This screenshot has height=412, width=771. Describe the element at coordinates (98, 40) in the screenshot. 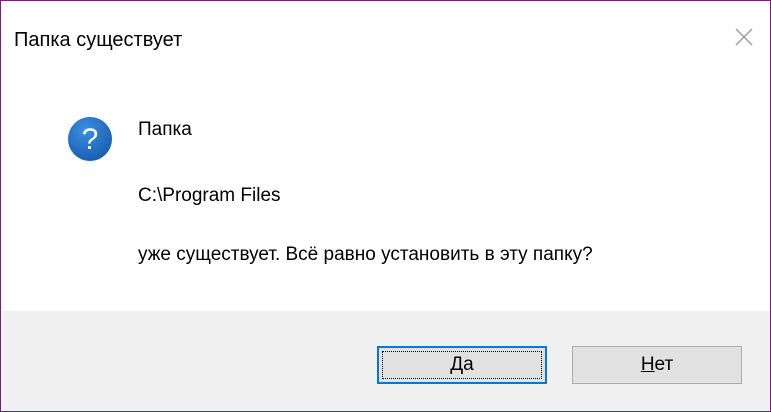

I see `dialog-title: Папка существует` at that location.